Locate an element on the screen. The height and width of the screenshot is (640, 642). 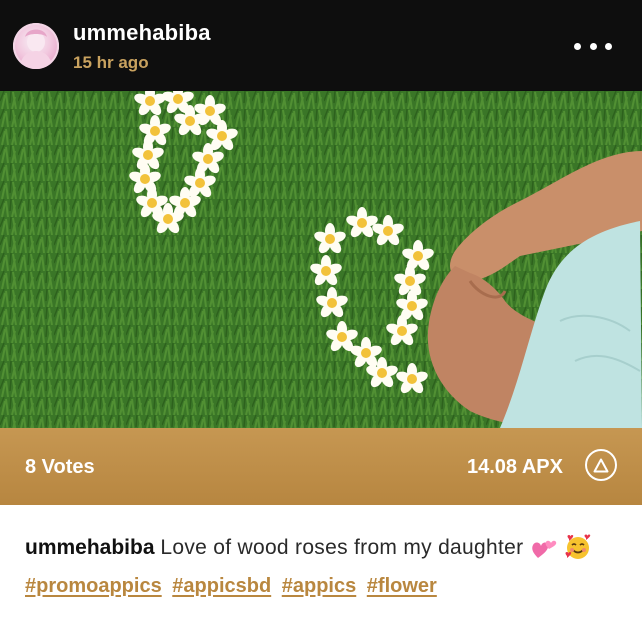
stats-bar: 8 Votes 14.08 APX is located at coordinates (321, 466).